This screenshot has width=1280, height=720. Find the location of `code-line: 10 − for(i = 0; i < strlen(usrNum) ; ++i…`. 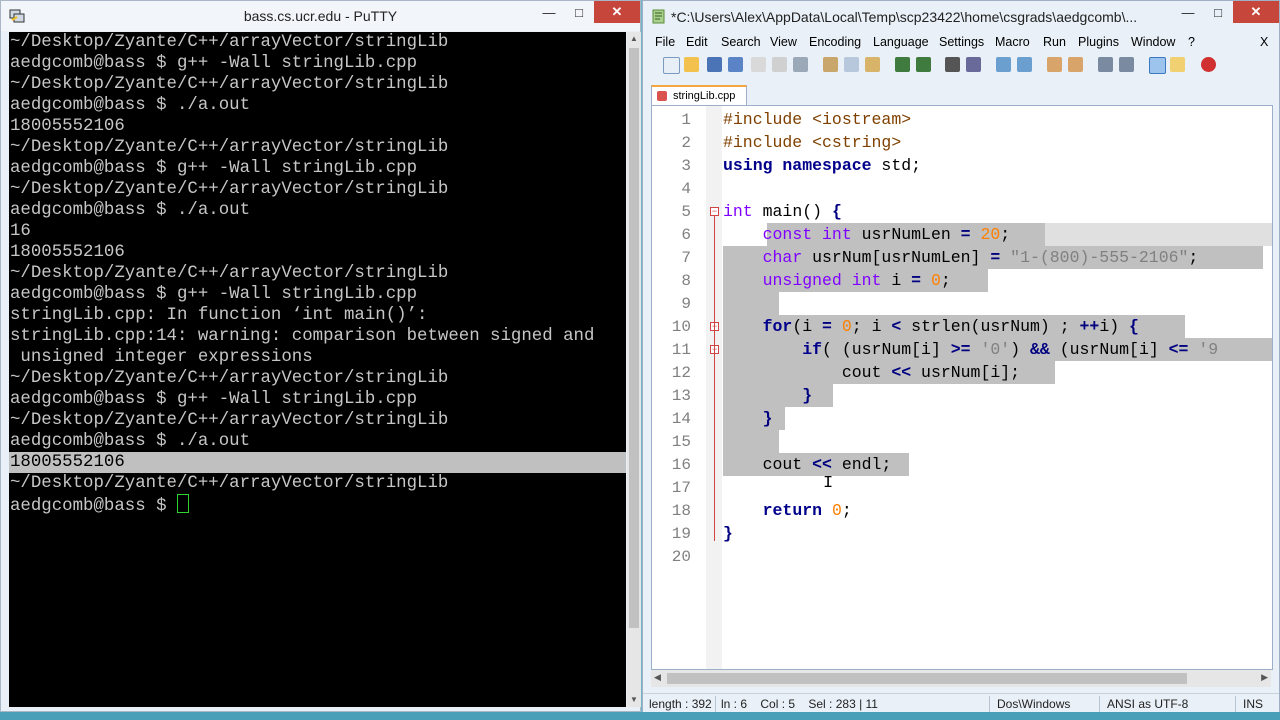

code-line: 10 − for(i = 0; i < strlen(usrNum) ; ++i… is located at coordinates (962, 326).